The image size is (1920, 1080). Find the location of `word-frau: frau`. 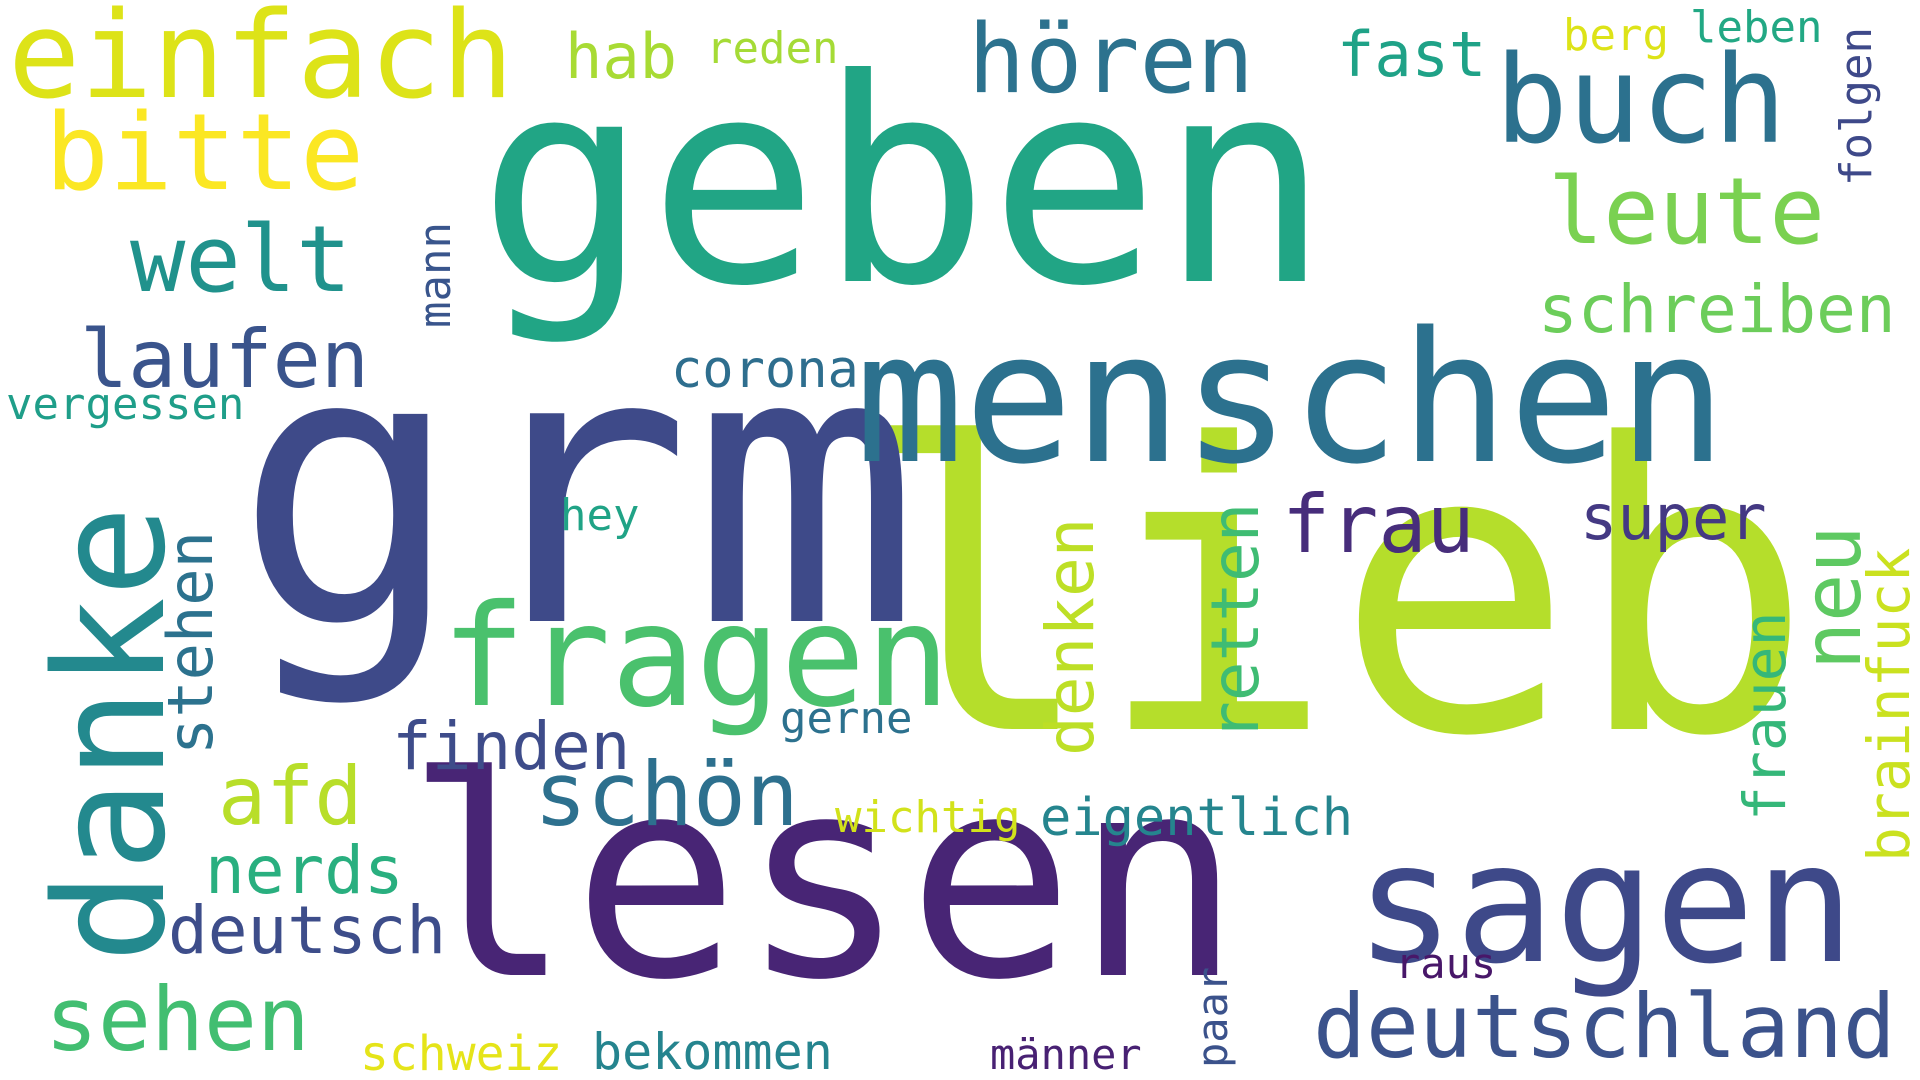

word-frau: frau is located at coordinates (1378, 524).